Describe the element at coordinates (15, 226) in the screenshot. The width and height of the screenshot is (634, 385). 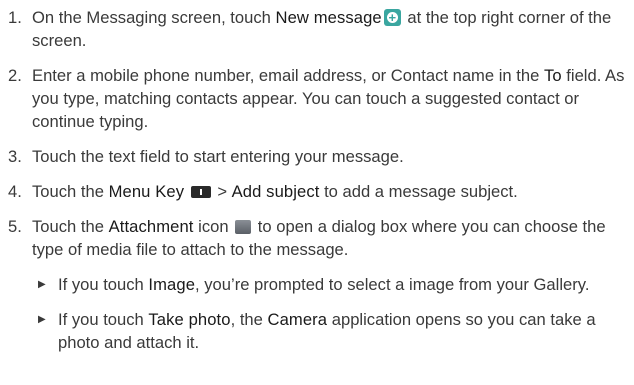
I see `step-number: 5.` at that location.